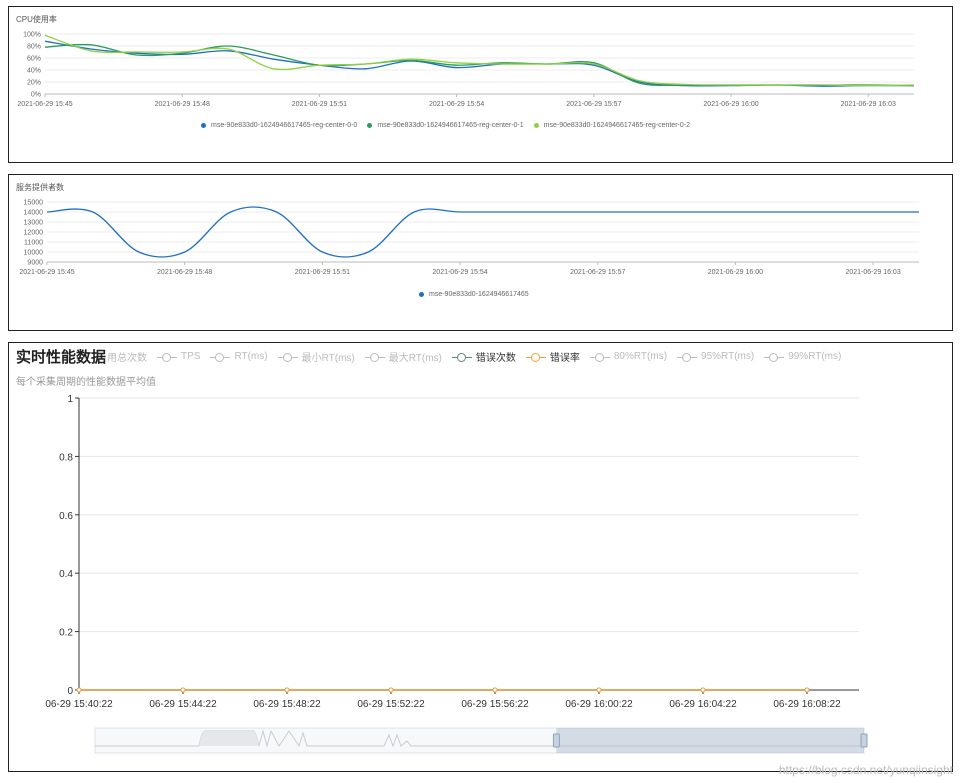  I want to click on cpu-x-tick-label: 2021-06-29 16:00, so click(730, 104).